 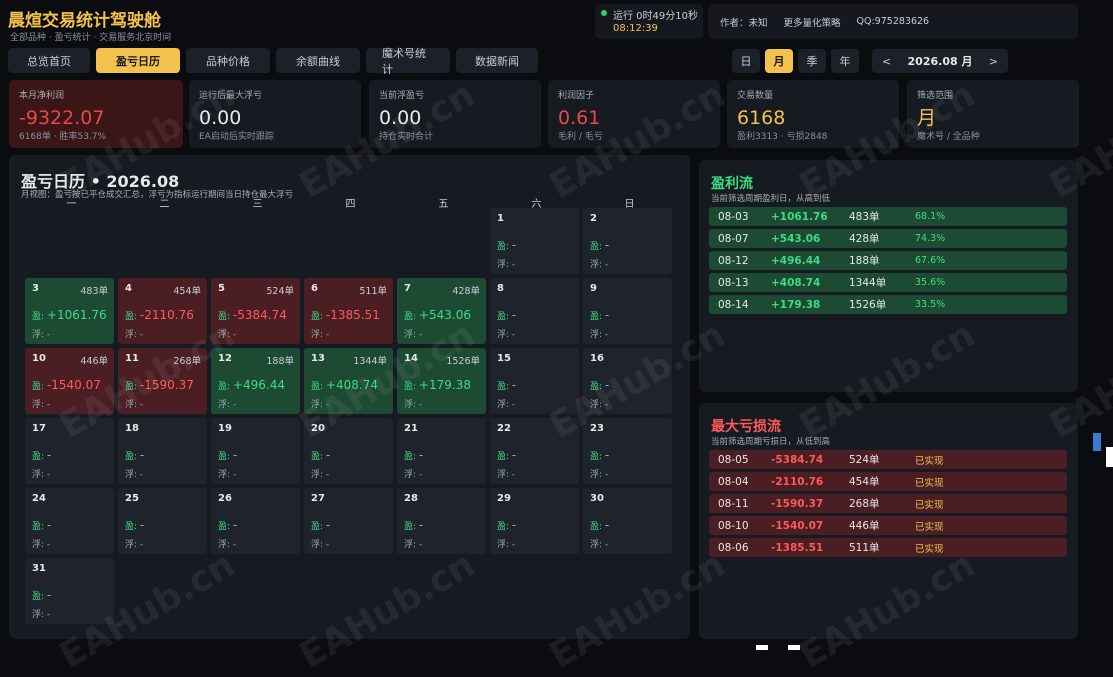 What do you see at coordinates (348, 451) in the screenshot?
I see `calendar-day-cell: 20 盈: - 浮: -` at bounding box center [348, 451].